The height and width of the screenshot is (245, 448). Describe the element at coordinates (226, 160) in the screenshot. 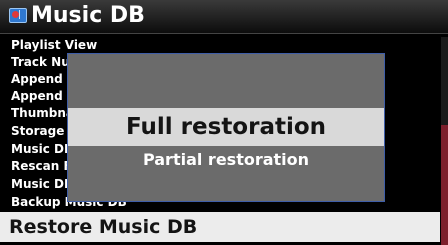

I see `partial-restoration-option: Partial restoration` at that location.